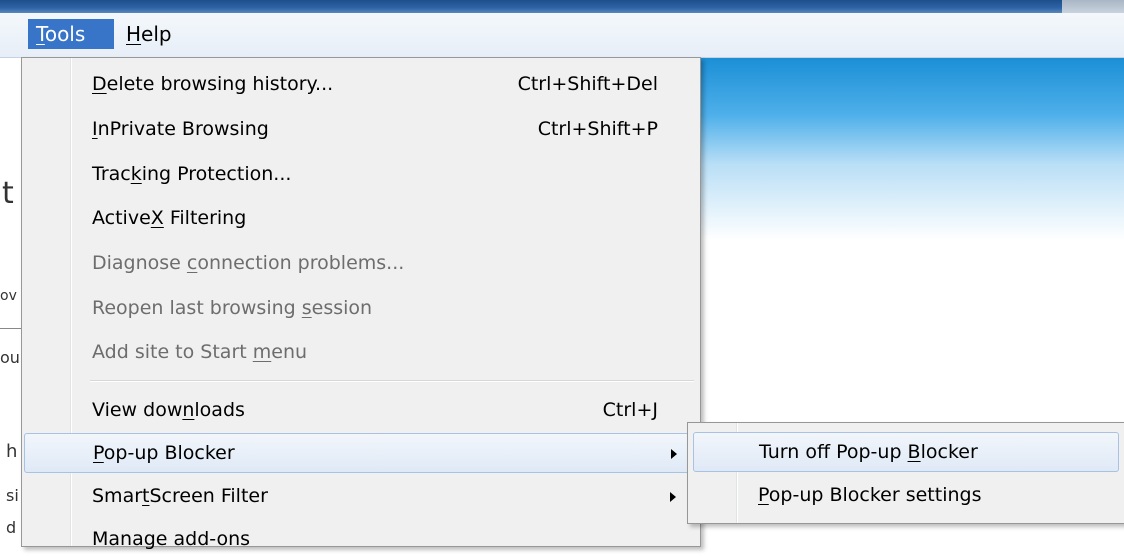 This screenshot has width=1124, height=560. Describe the element at coordinates (8, 193) in the screenshot. I see `page-text-fragment: t` at that location.